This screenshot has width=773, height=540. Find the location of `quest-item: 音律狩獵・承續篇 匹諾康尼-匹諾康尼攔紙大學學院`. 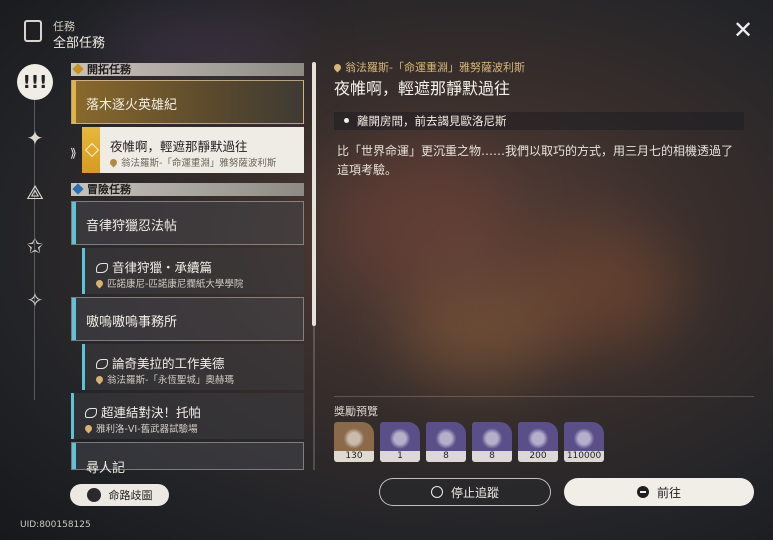

quest-item: 音律狩獵・承續篇 匹諾康尼-匹諾康尼攔紙大學學院 is located at coordinates (193, 271).